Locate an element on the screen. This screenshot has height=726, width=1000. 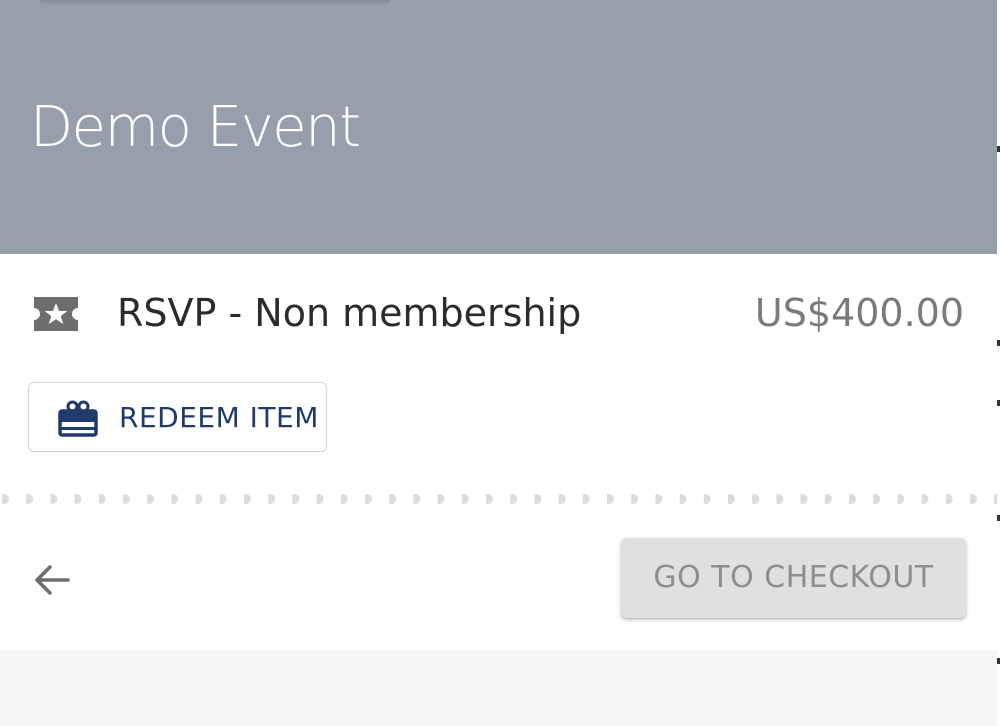
go-to-checkout-button: GO TO CHECKOUT is located at coordinates (793, 578).